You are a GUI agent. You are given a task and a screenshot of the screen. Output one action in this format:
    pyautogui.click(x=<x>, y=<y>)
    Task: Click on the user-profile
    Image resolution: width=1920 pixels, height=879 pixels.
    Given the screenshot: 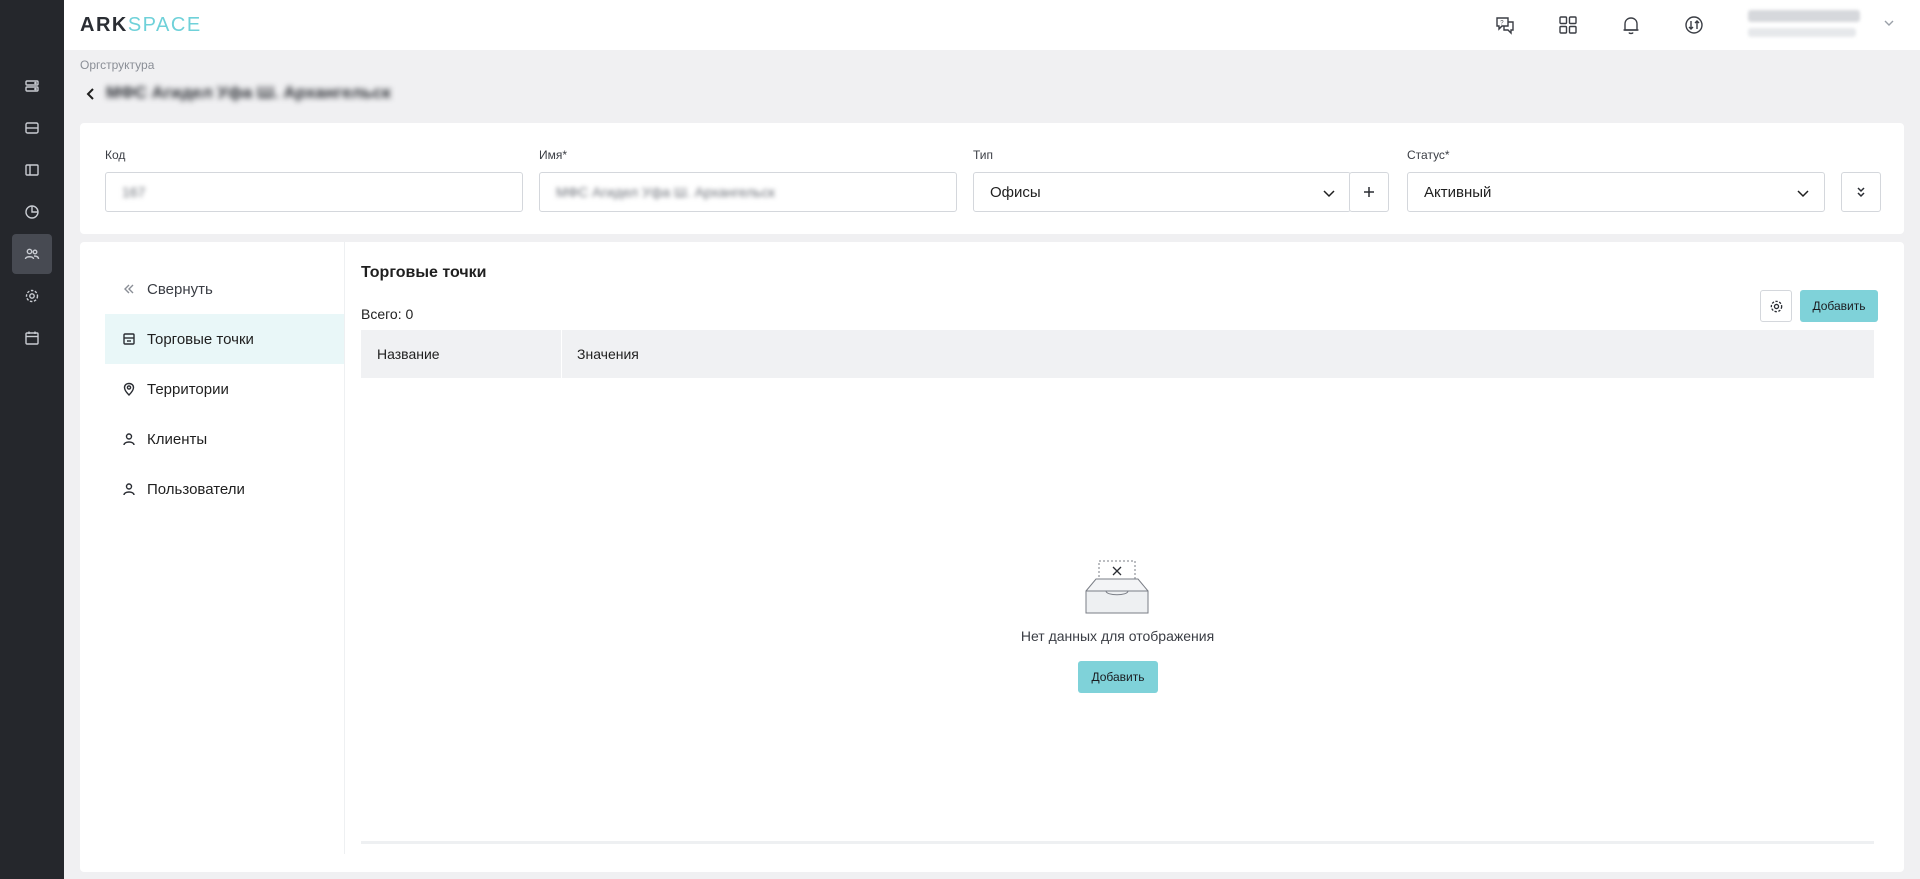 What is the action you would take?
    pyautogui.click(x=1810, y=25)
    